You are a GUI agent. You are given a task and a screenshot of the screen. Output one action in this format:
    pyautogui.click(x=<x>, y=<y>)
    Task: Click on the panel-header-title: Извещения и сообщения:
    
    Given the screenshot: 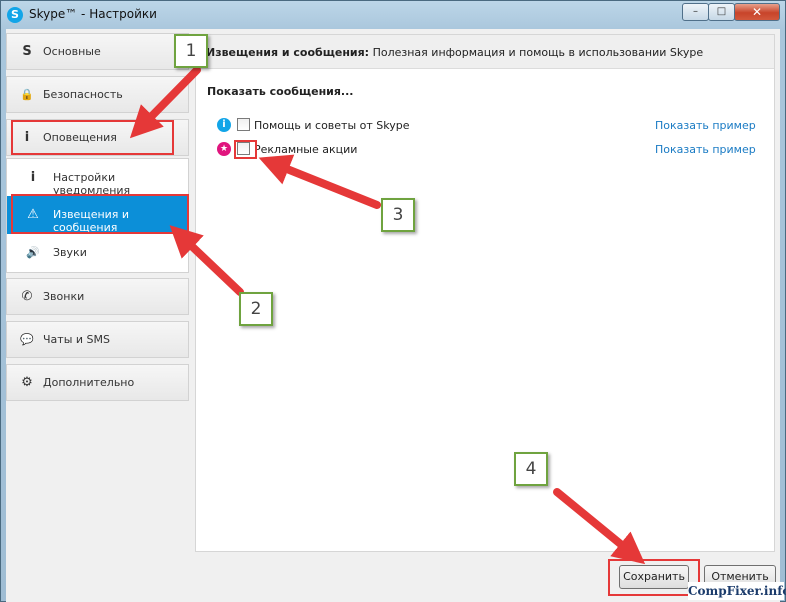 What is the action you would take?
    pyautogui.click(x=288, y=52)
    